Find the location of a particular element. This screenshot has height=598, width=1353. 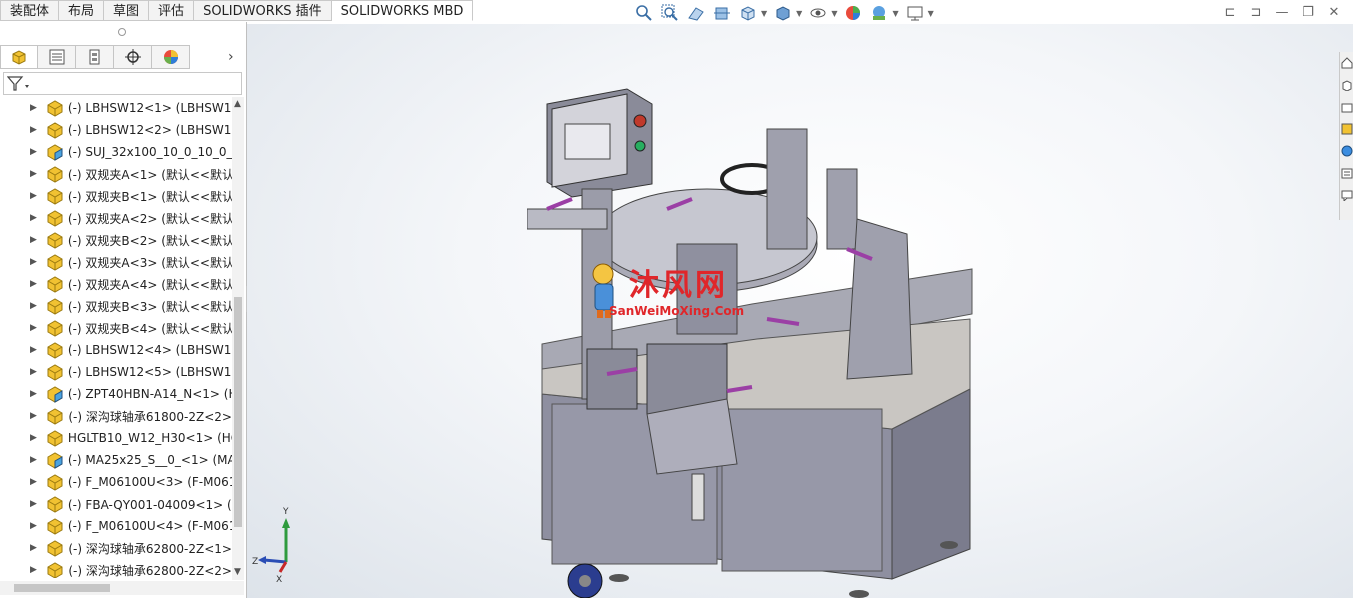

home-icon is located at coordinates (1346, 63).